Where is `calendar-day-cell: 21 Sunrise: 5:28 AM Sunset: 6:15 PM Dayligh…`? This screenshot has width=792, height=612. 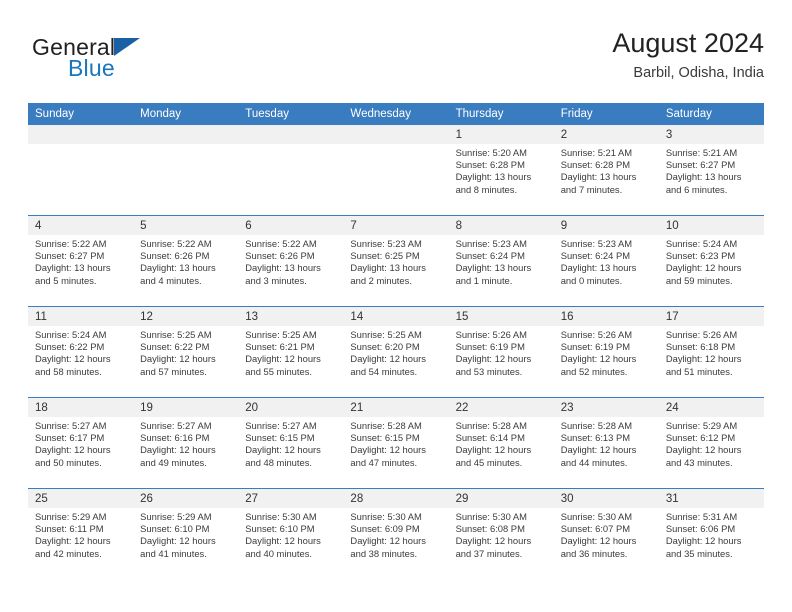
calendar-day-cell: 21 Sunrise: 5:28 AM Sunset: 6:15 PM Dayligh… is located at coordinates (396, 443).